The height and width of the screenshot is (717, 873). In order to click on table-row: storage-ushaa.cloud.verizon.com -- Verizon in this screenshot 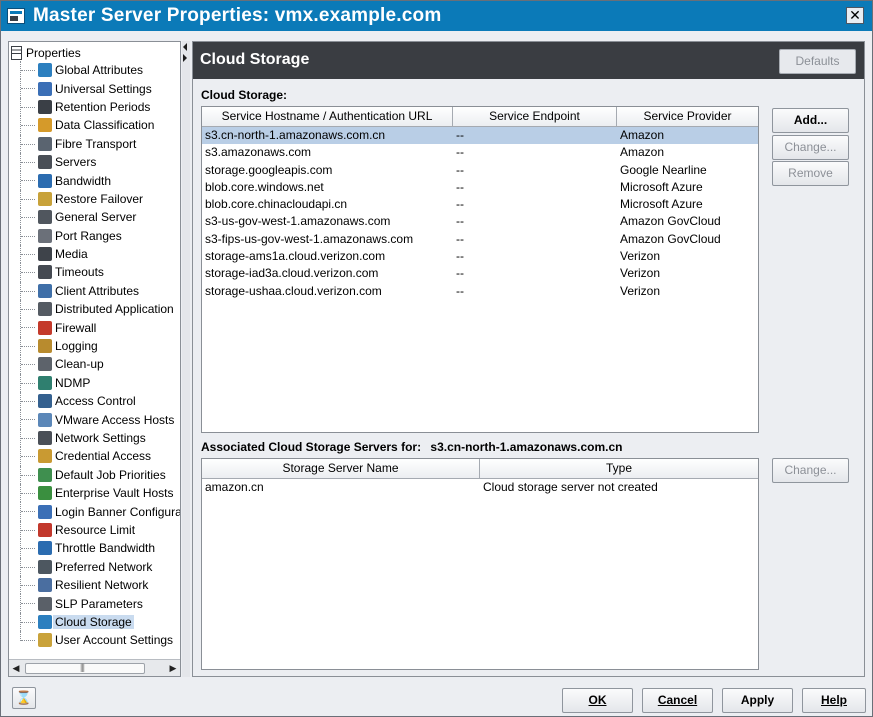, I will do `click(480, 291)`.